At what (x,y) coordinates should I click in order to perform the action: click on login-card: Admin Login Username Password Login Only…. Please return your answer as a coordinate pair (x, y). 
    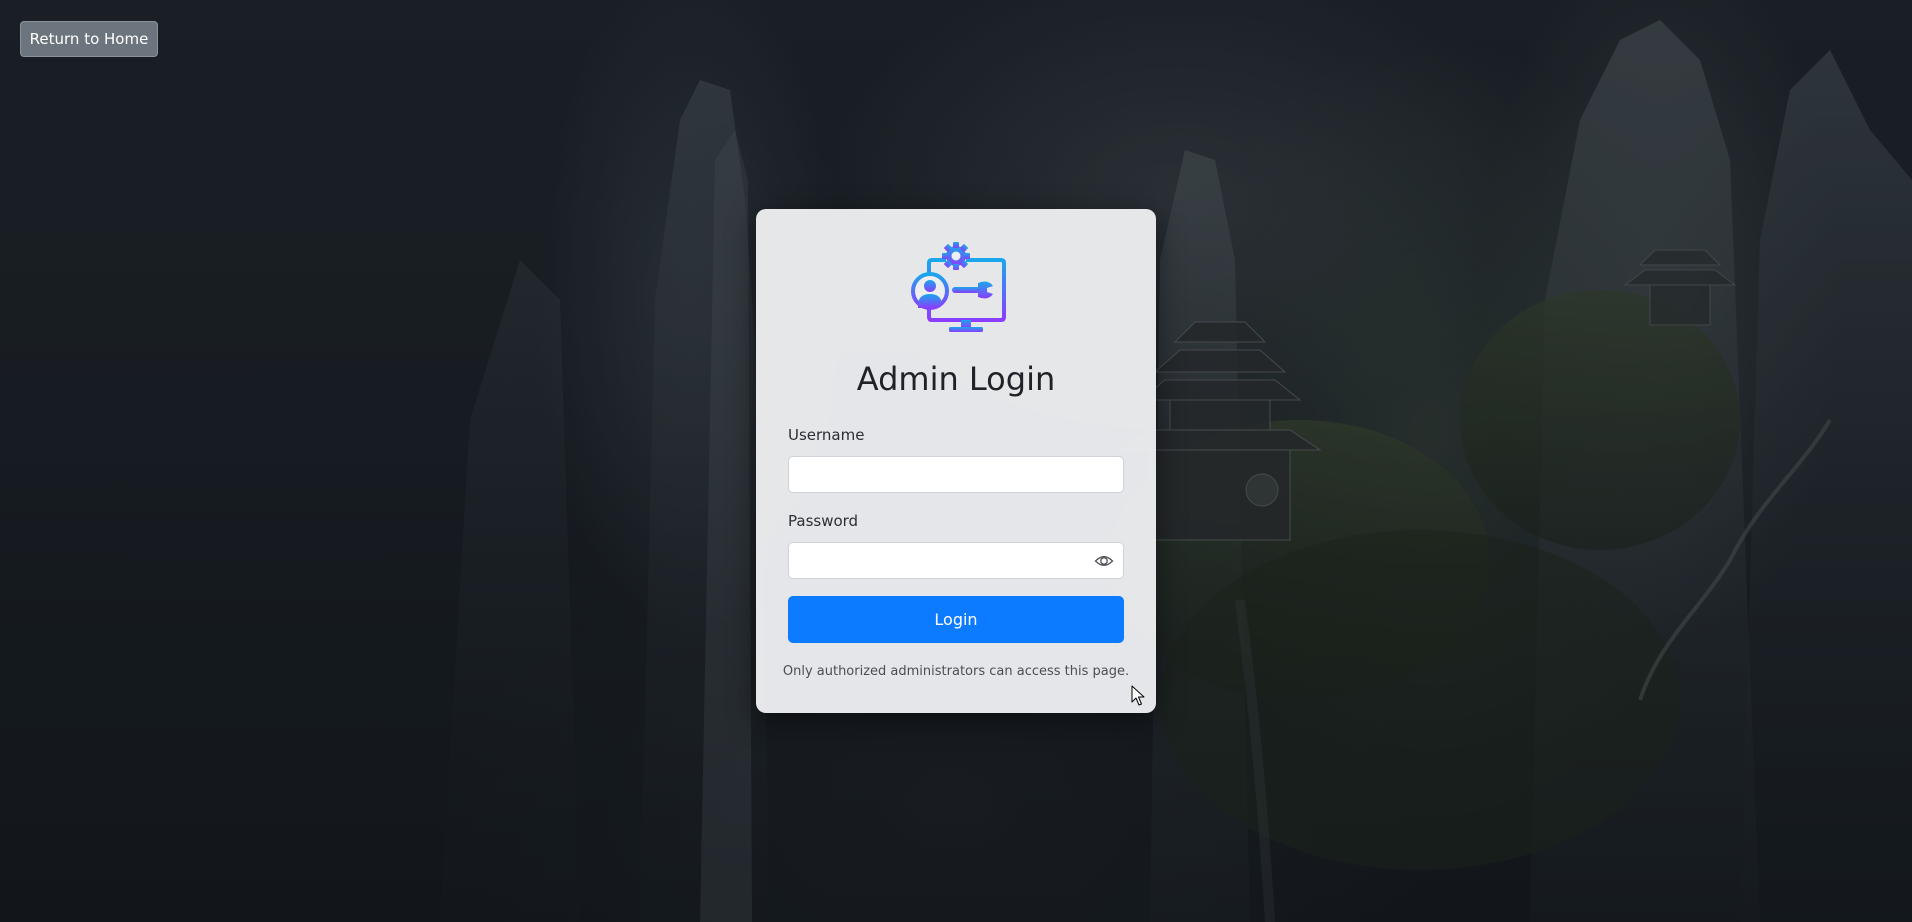
    Looking at the image, I should click on (956, 461).